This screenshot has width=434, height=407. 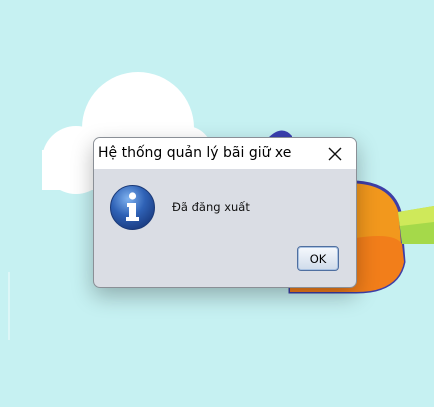 What do you see at coordinates (318, 258) in the screenshot?
I see `ok-button: OK` at bounding box center [318, 258].